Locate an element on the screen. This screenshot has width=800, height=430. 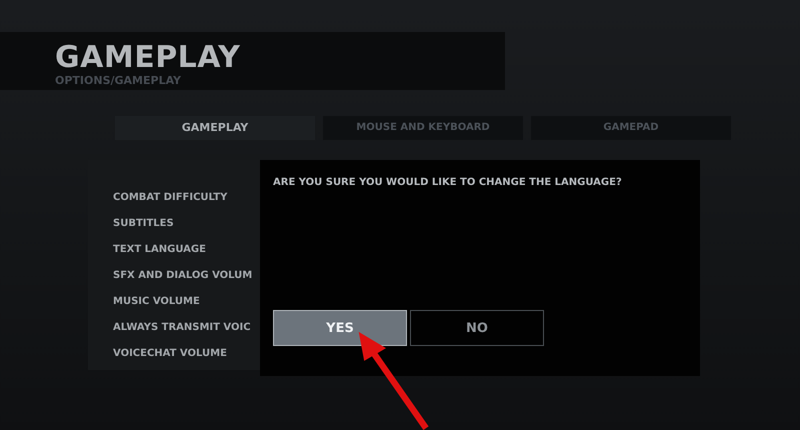
breadcrumb: OPTIONS/GAMEPLAY is located at coordinates (118, 81).